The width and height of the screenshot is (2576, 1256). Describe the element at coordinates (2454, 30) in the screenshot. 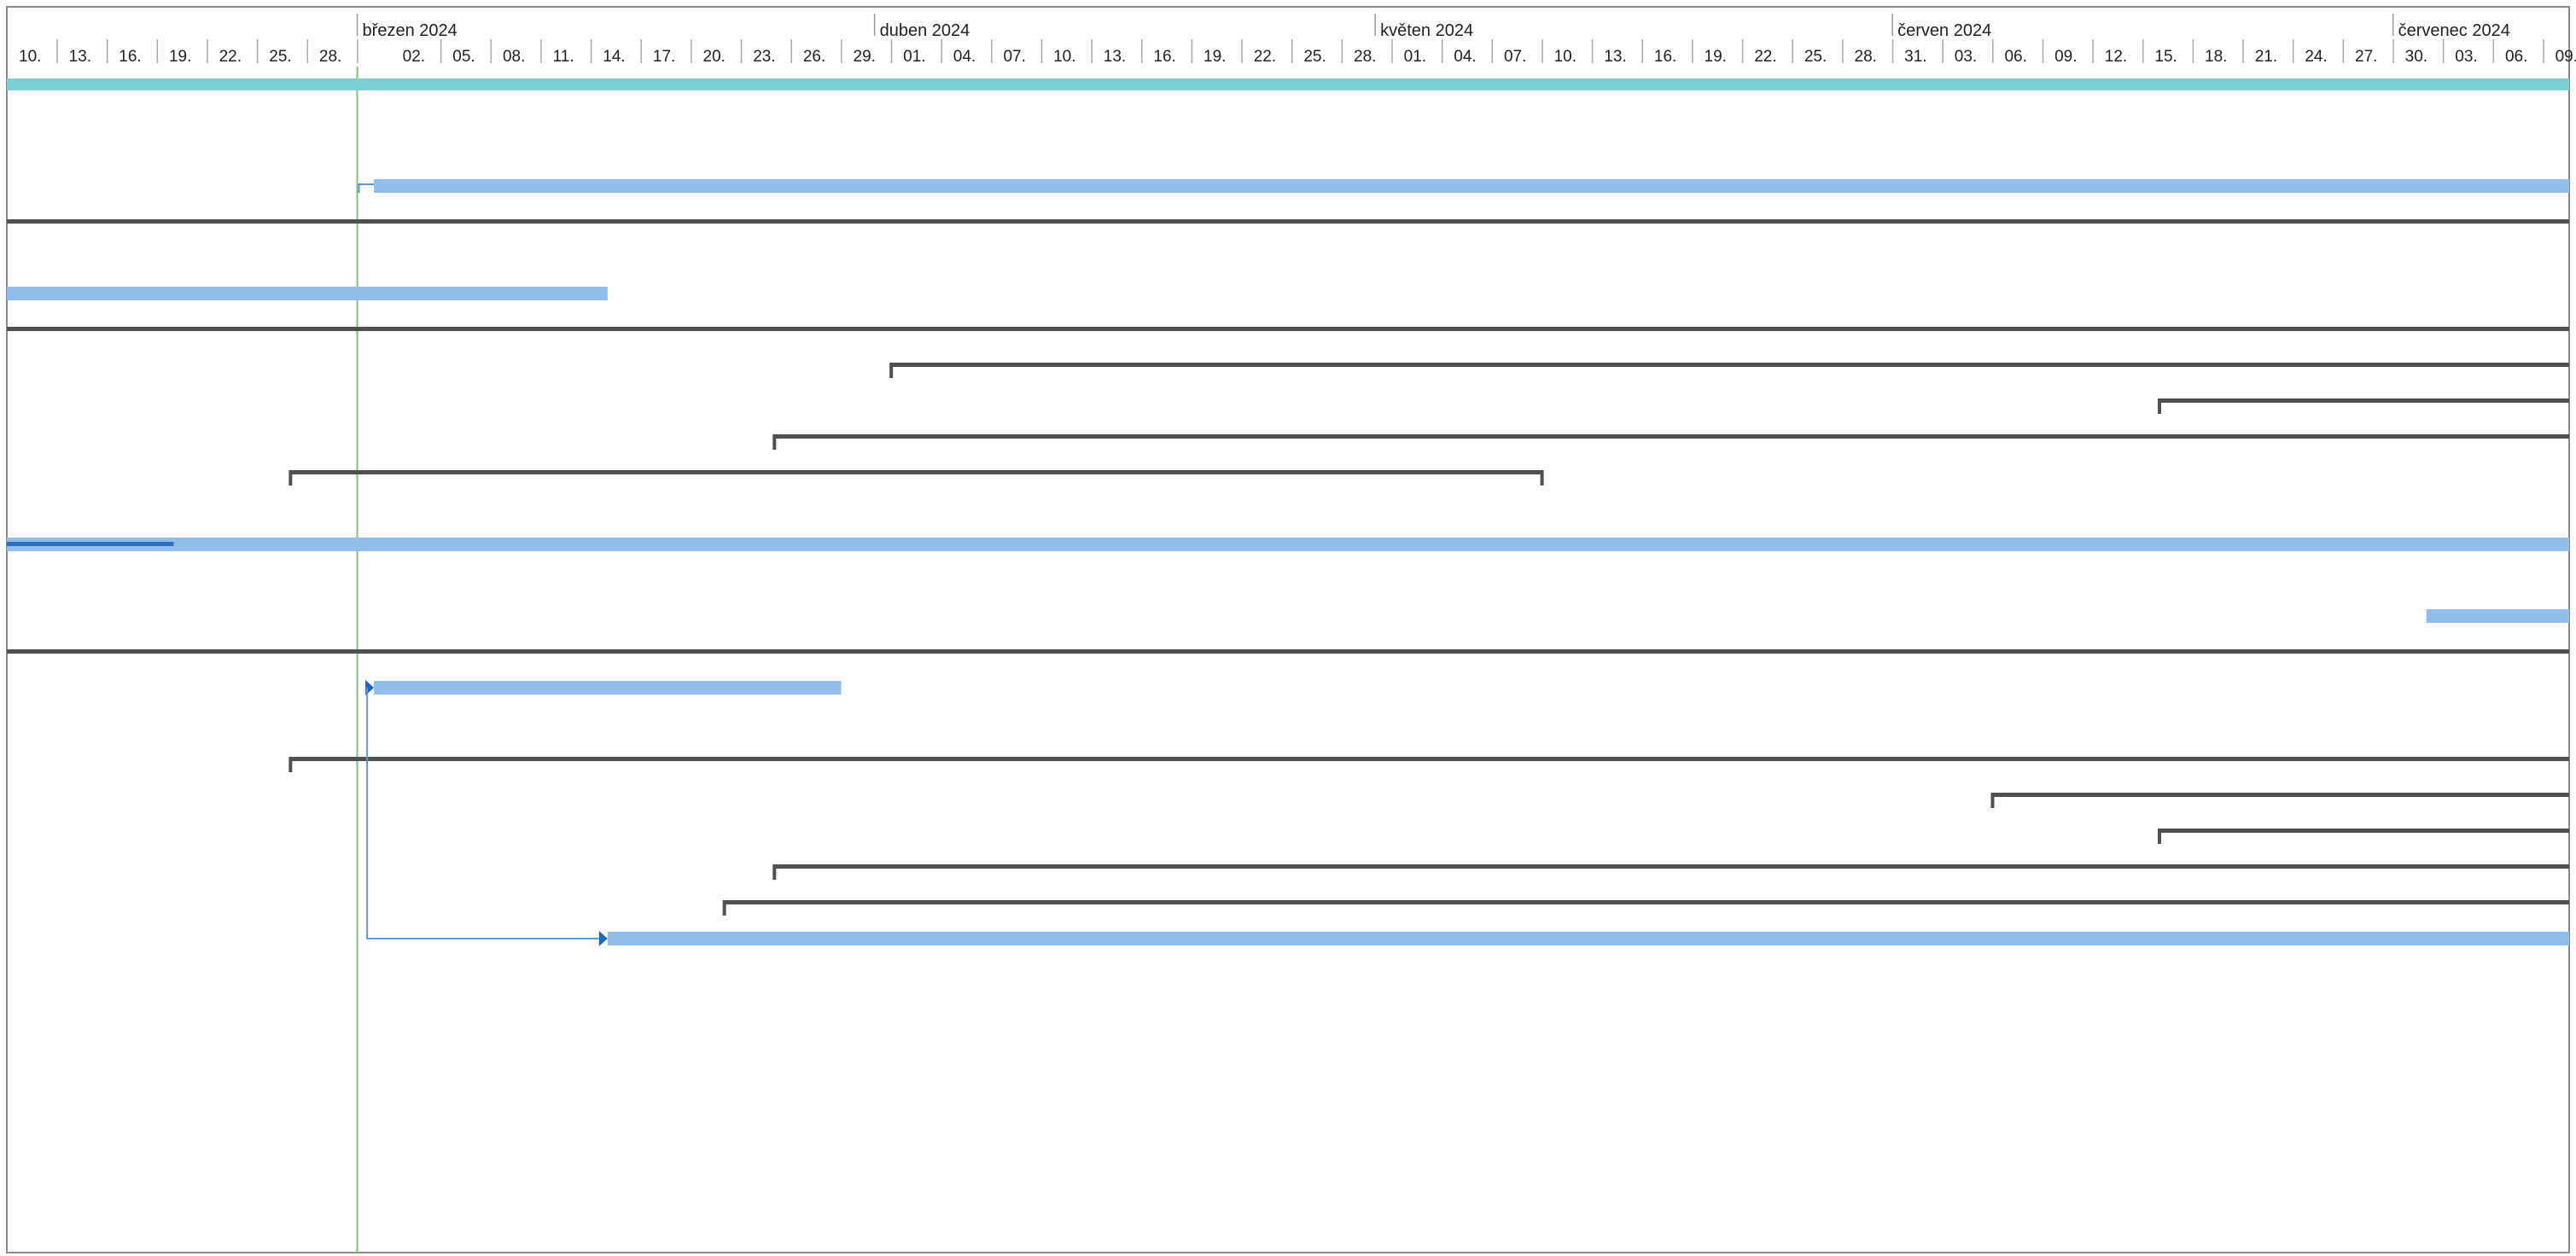

I see `month-label: červenec 2024` at that location.